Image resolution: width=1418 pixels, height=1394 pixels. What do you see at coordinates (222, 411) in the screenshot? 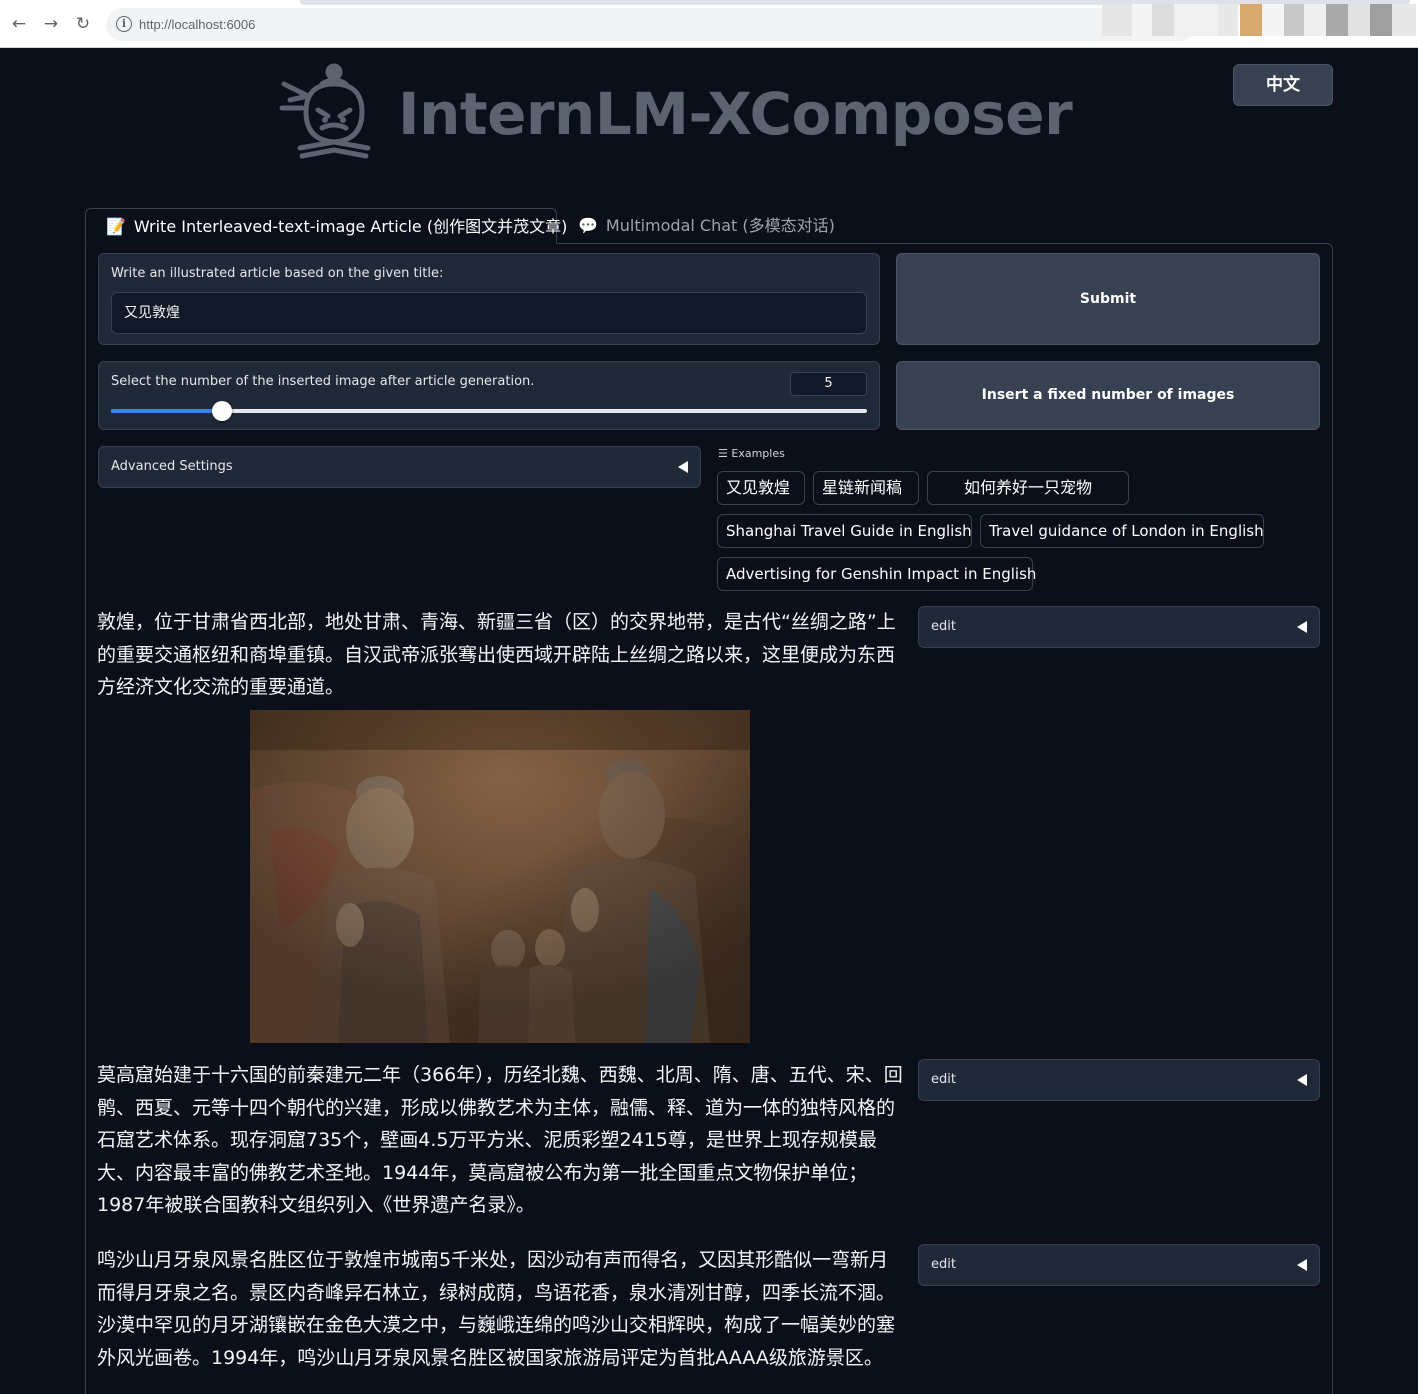
I see `image-count-slider-thumb` at bounding box center [222, 411].